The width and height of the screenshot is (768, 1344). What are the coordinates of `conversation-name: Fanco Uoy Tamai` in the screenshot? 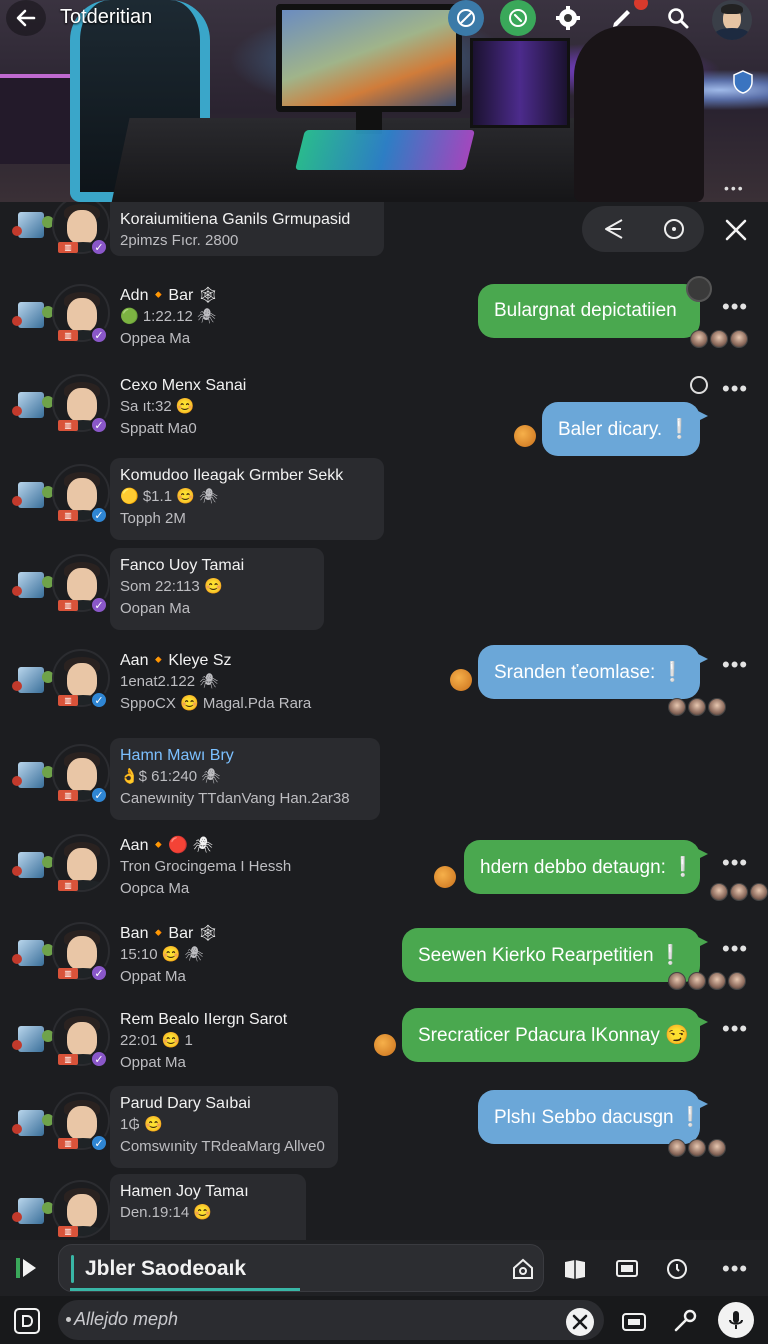 It's located at (182, 565).